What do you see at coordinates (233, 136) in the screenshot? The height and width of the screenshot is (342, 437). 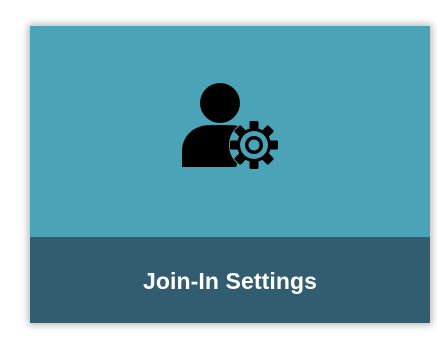 I see `user-settings-icon` at bounding box center [233, 136].